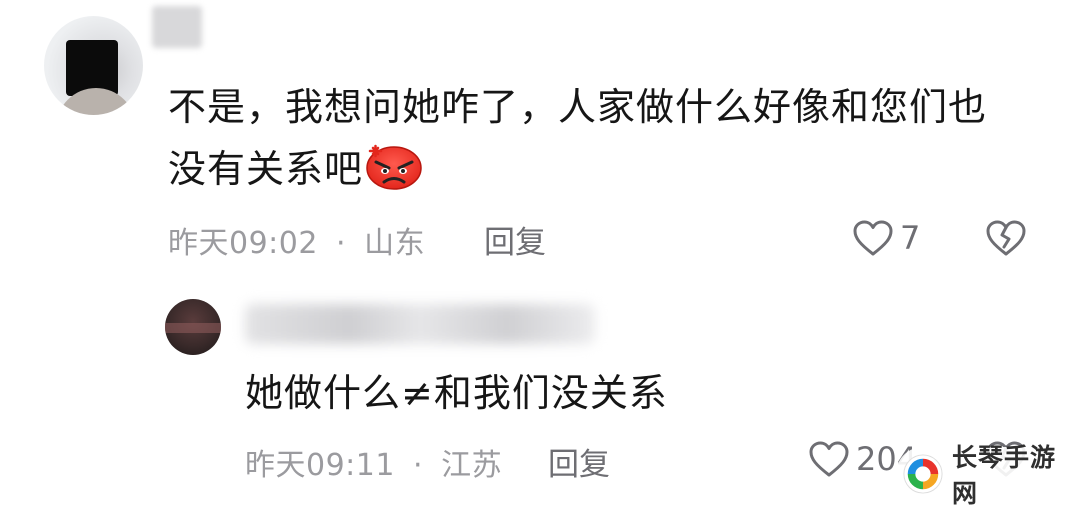  What do you see at coordinates (472, 465) in the screenshot?
I see `reply-location: 江苏` at bounding box center [472, 465].